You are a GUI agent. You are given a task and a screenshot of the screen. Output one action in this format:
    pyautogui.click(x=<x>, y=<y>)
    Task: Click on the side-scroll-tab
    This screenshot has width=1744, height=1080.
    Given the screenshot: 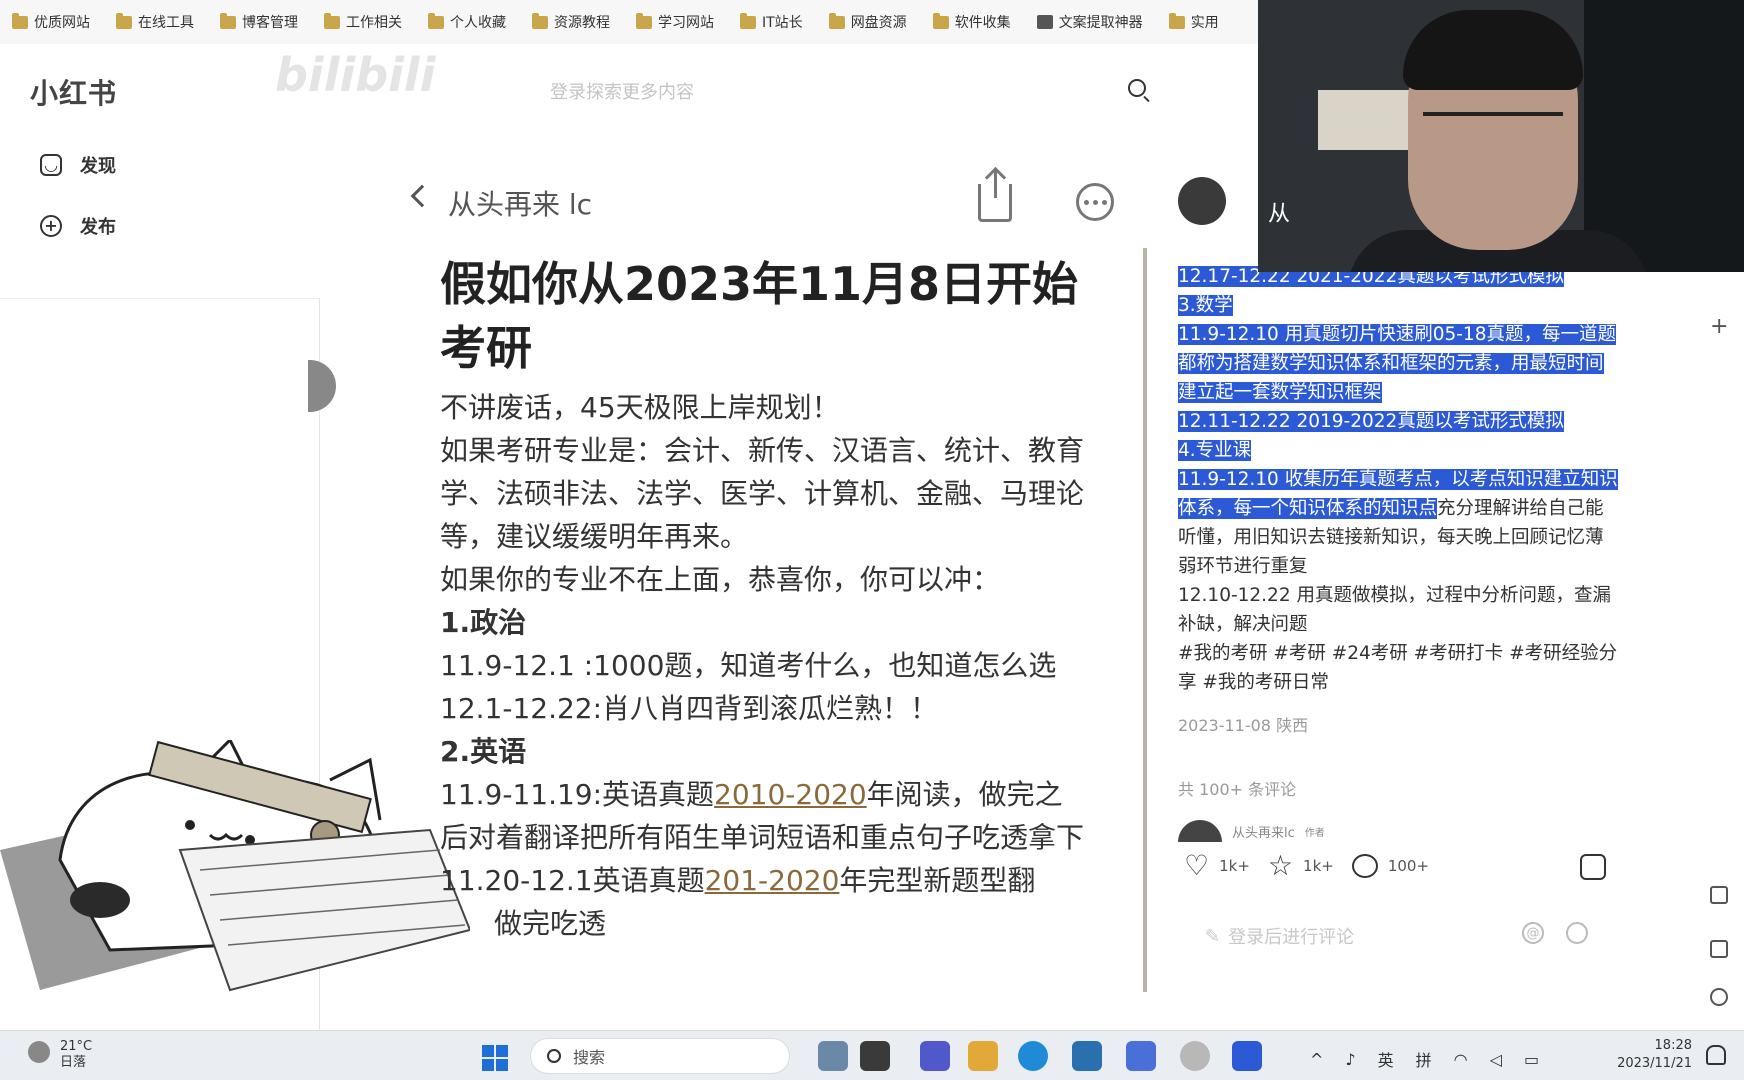 What is the action you would take?
    pyautogui.click(x=322, y=386)
    